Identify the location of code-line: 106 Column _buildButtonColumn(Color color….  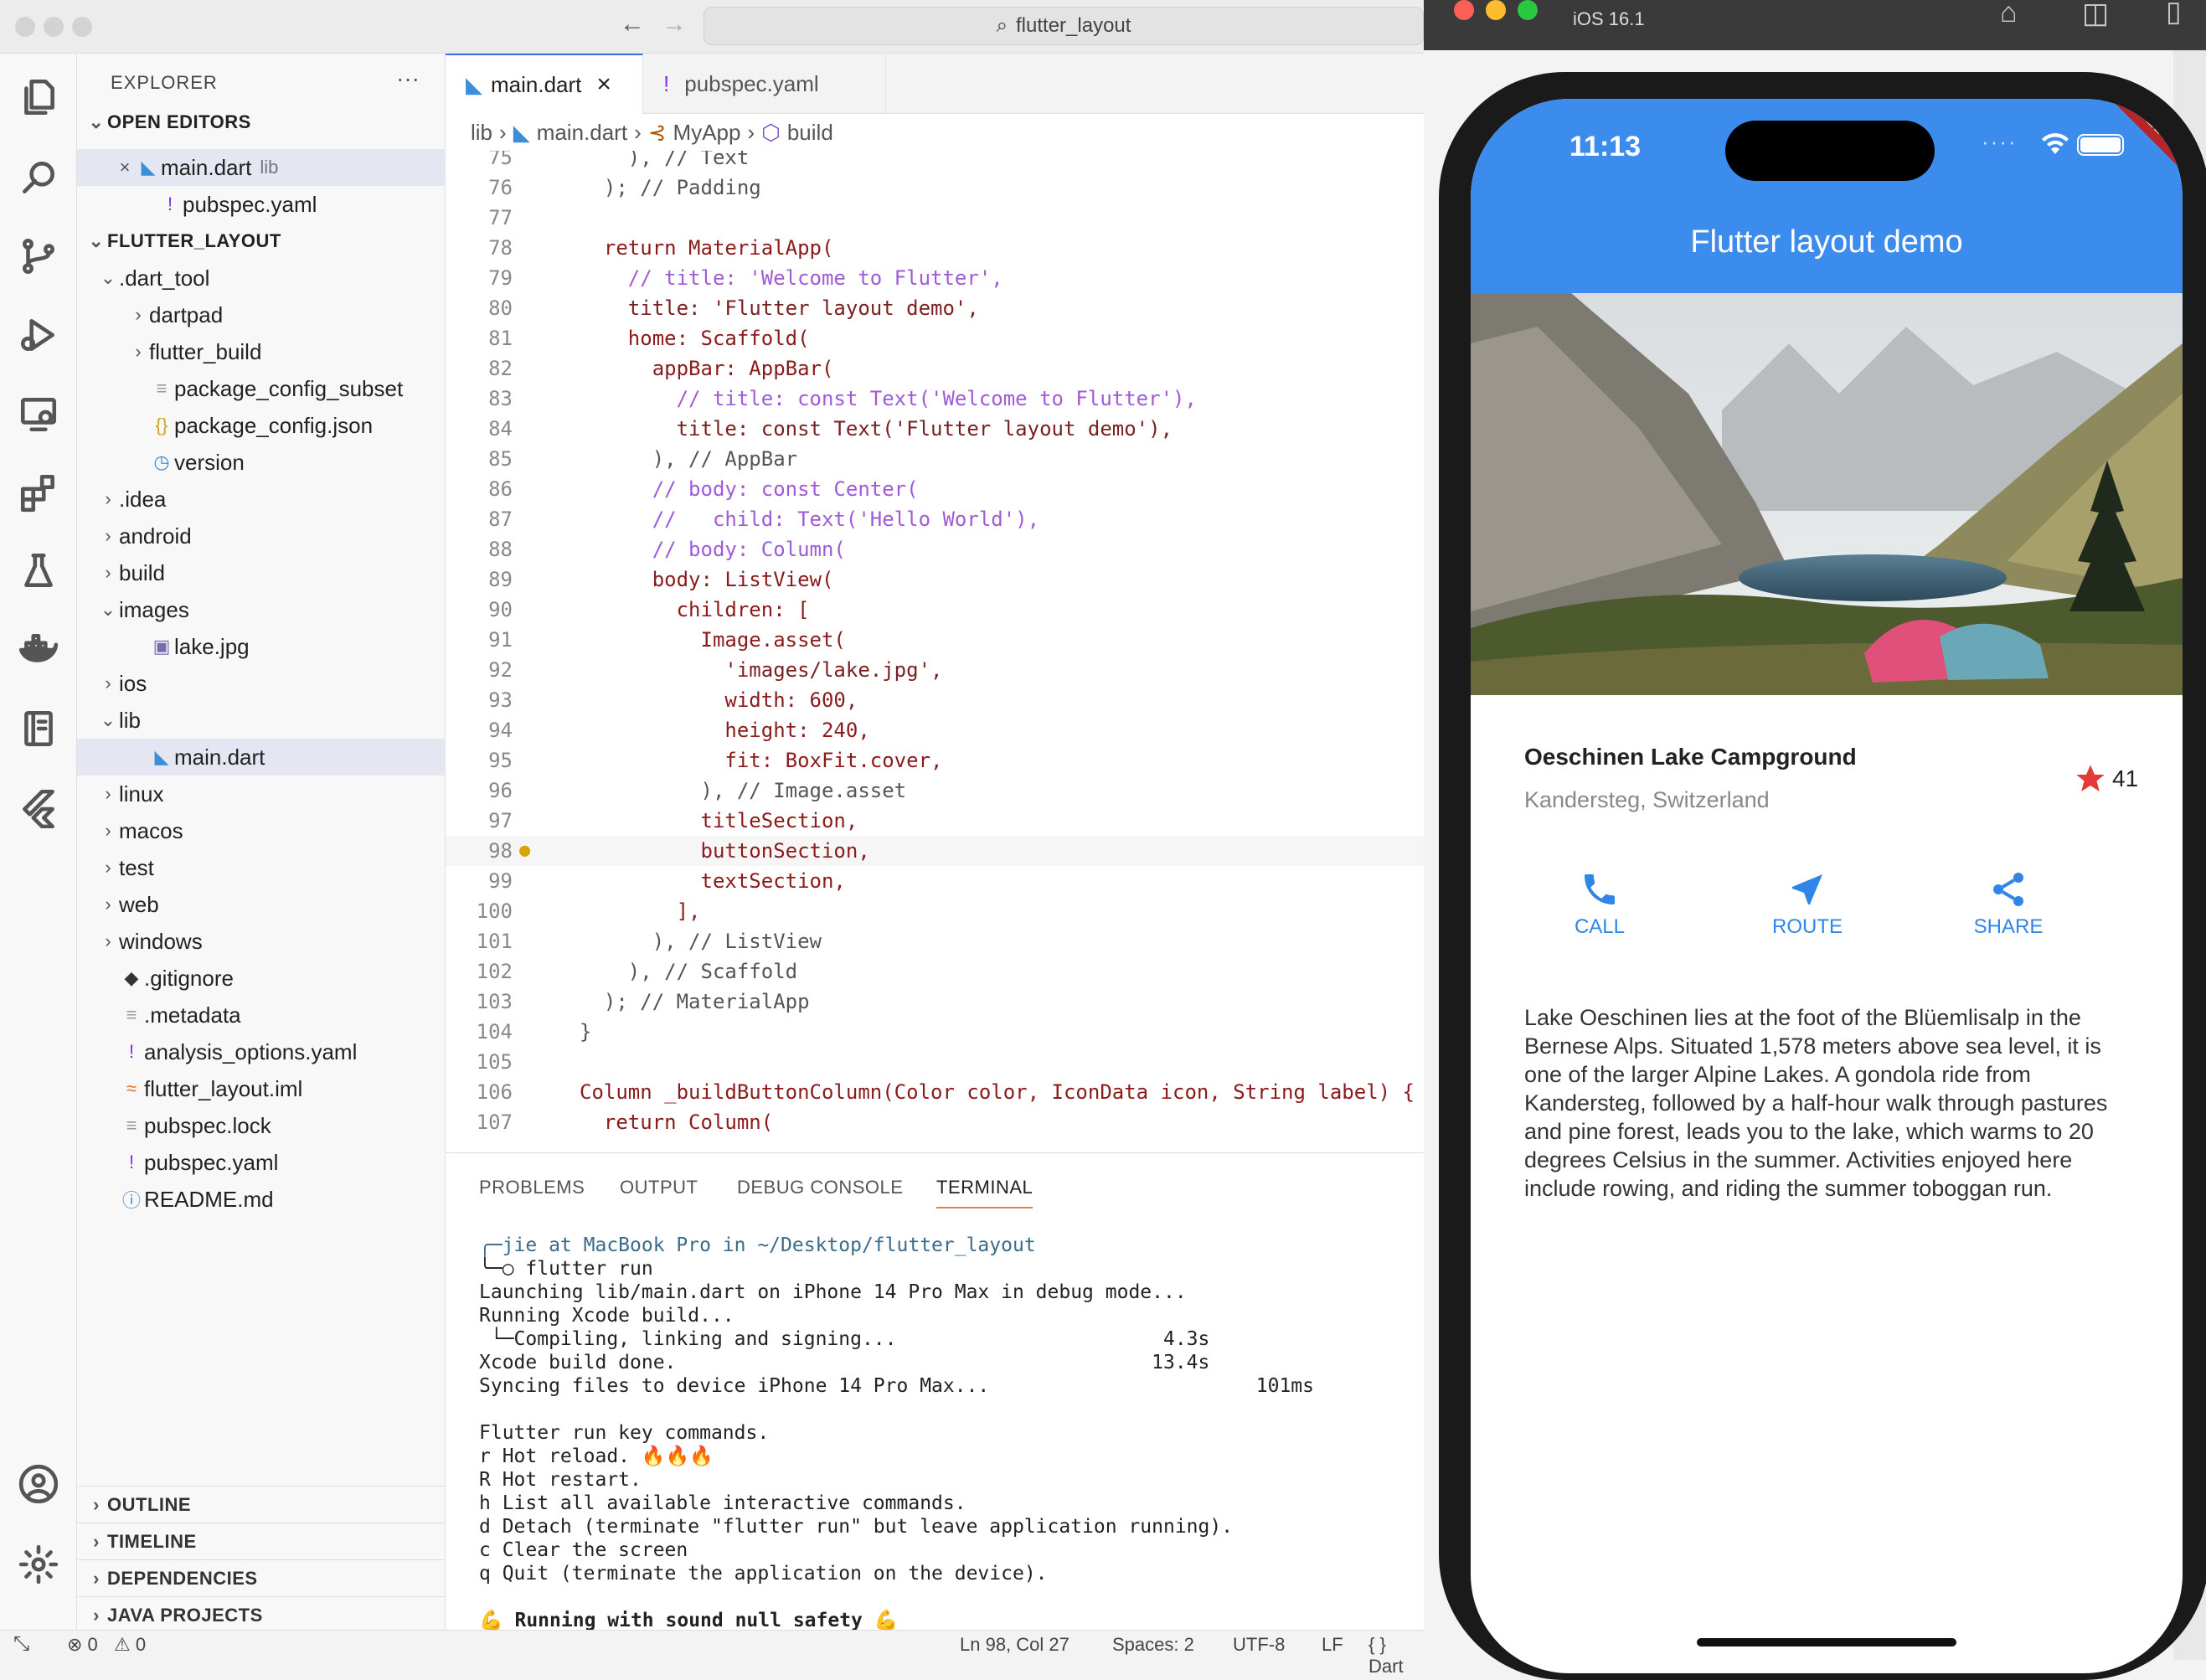
(935, 1092).